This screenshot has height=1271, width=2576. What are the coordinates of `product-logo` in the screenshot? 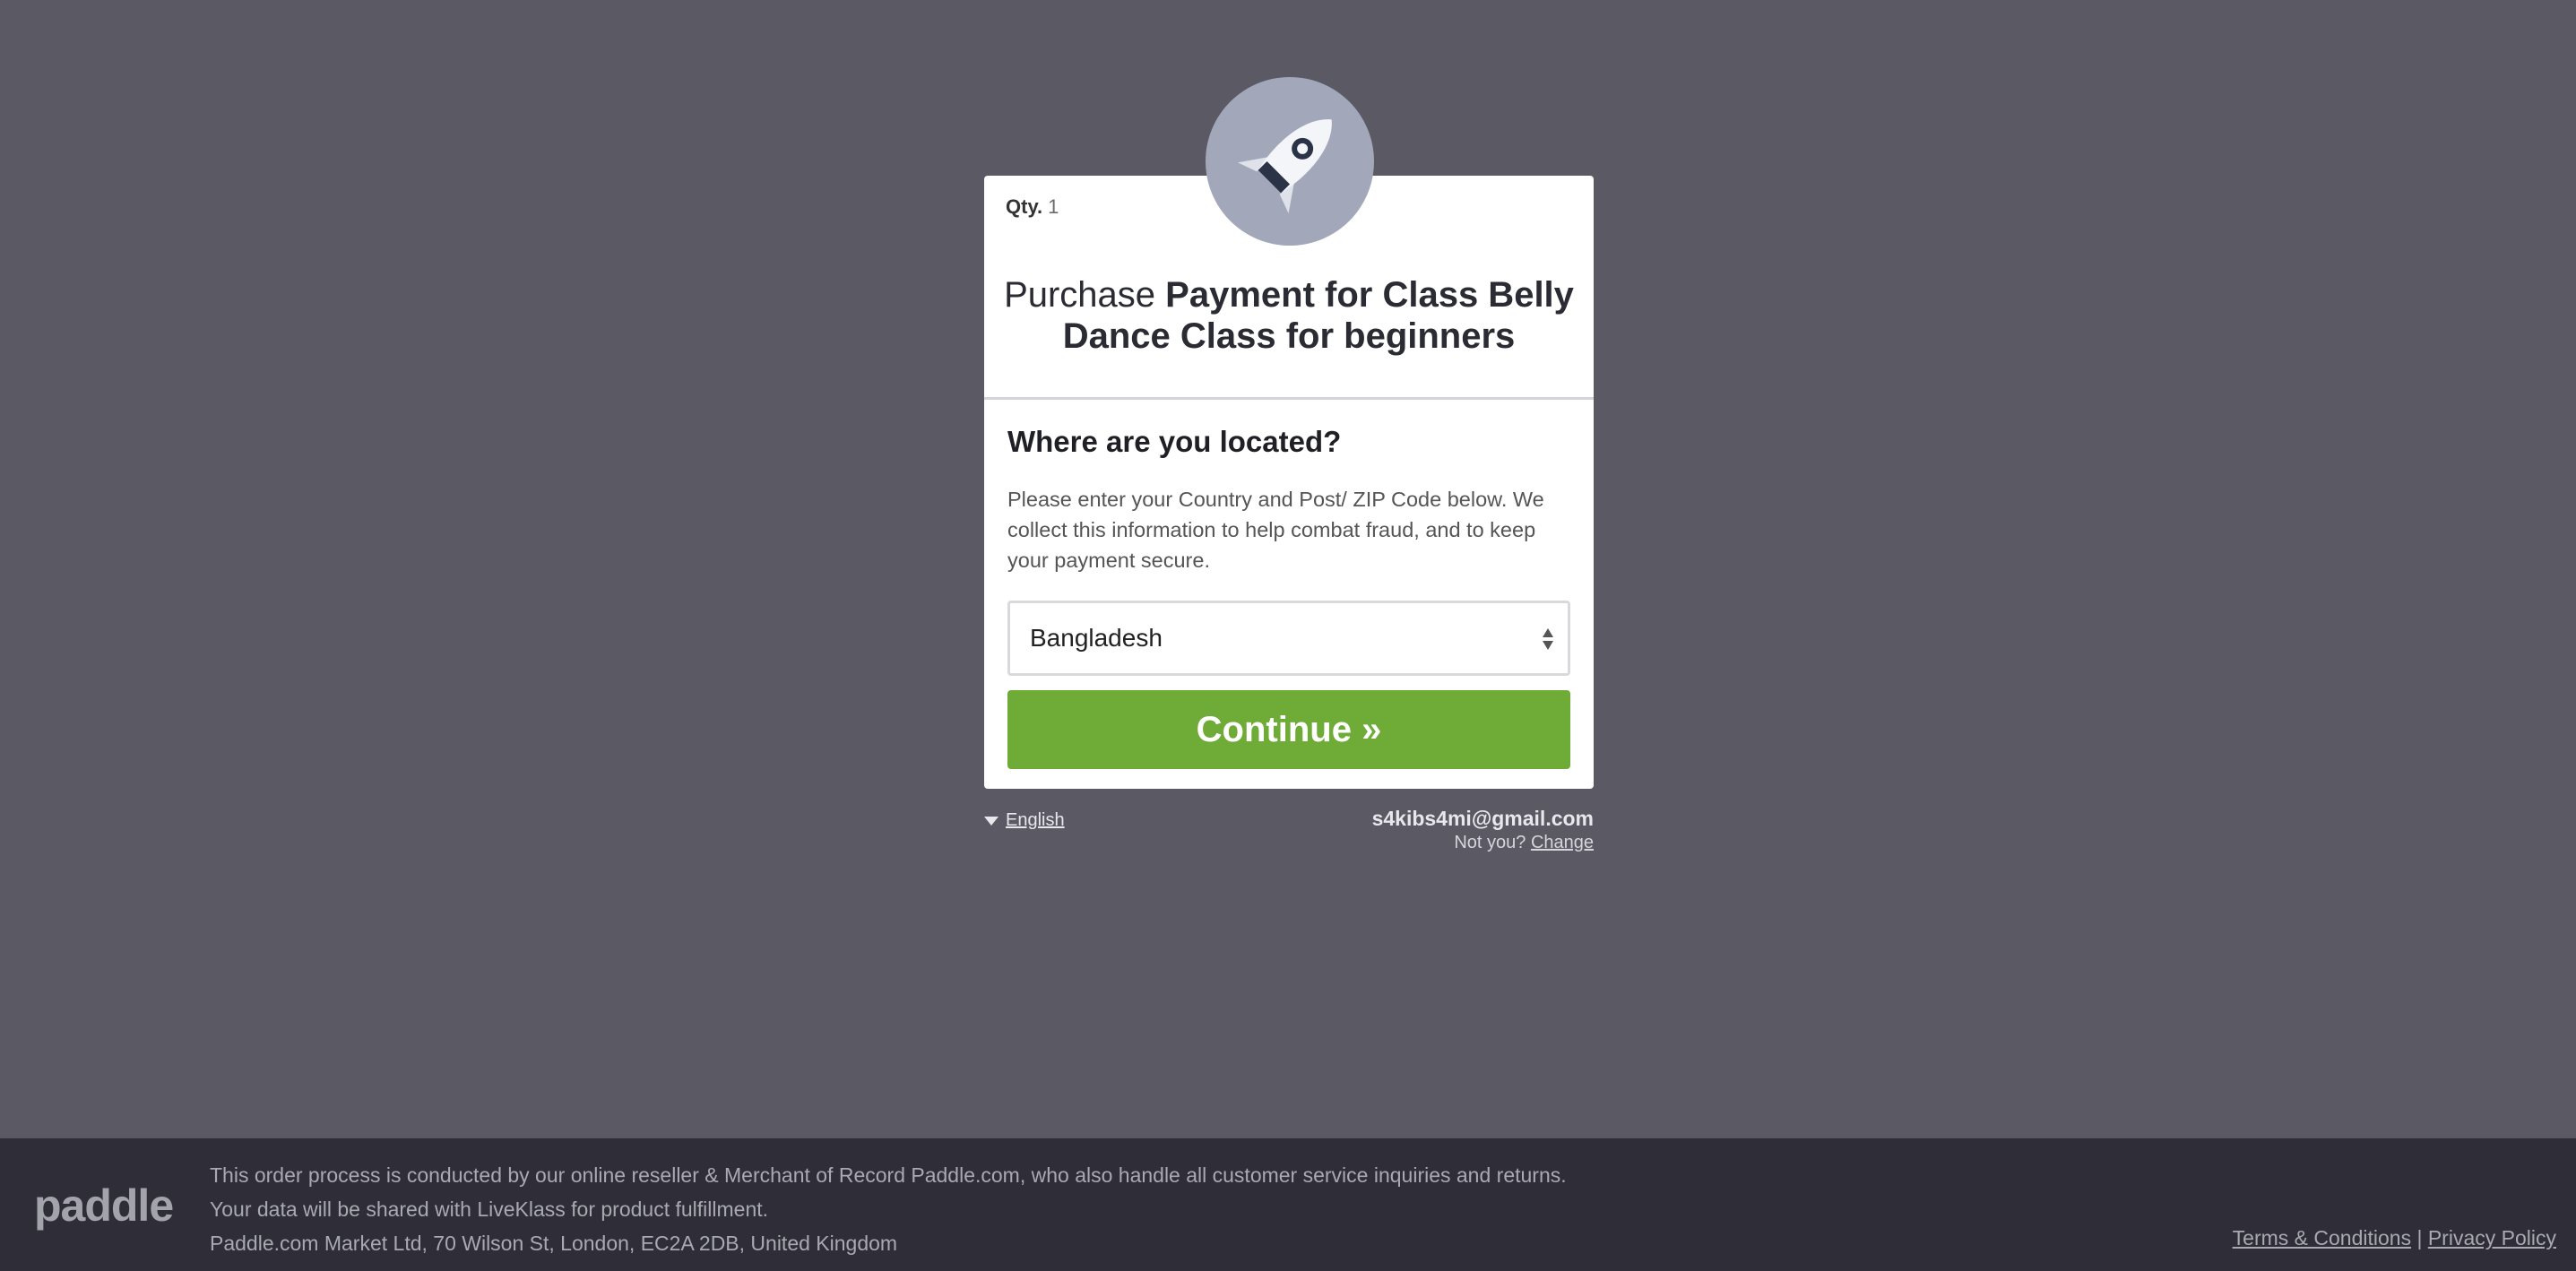 It's located at (1290, 162).